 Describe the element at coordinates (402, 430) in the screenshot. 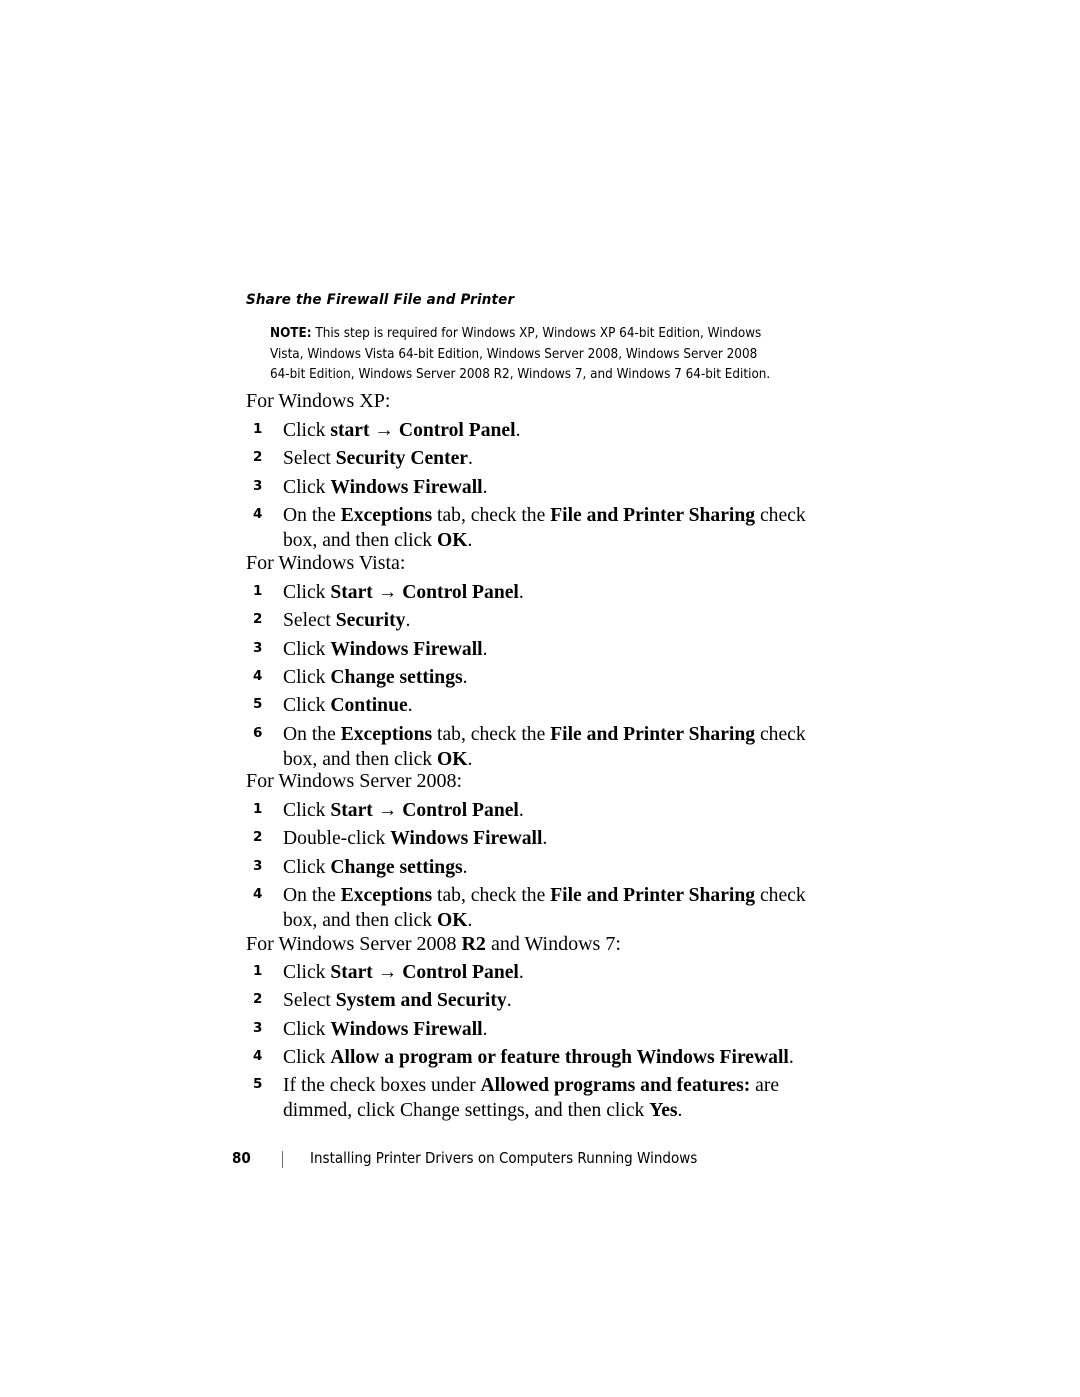

I see `step-text: Click start → Control Panel.` at that location.